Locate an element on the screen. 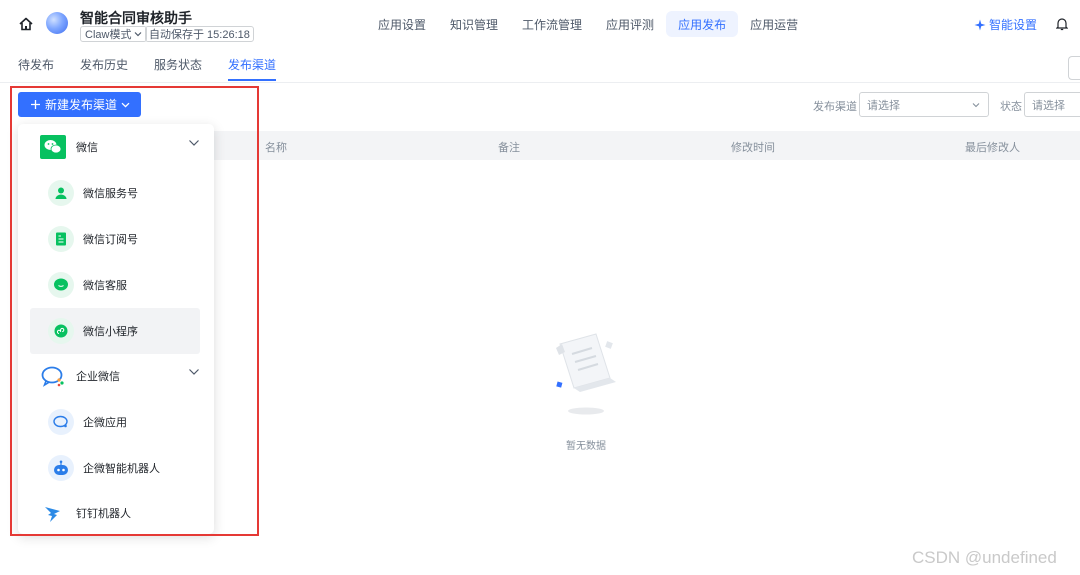 This screenshot has width=1080, height=575. smart-setting-label: 智能设置 is located at coordinates (1013, 25).